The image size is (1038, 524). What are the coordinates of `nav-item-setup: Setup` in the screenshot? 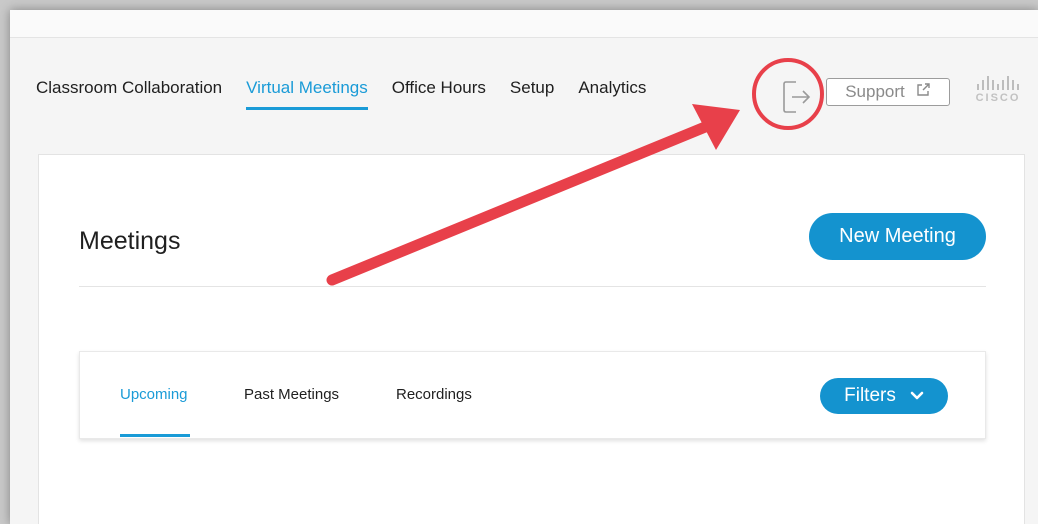 It's located at (532, 99).